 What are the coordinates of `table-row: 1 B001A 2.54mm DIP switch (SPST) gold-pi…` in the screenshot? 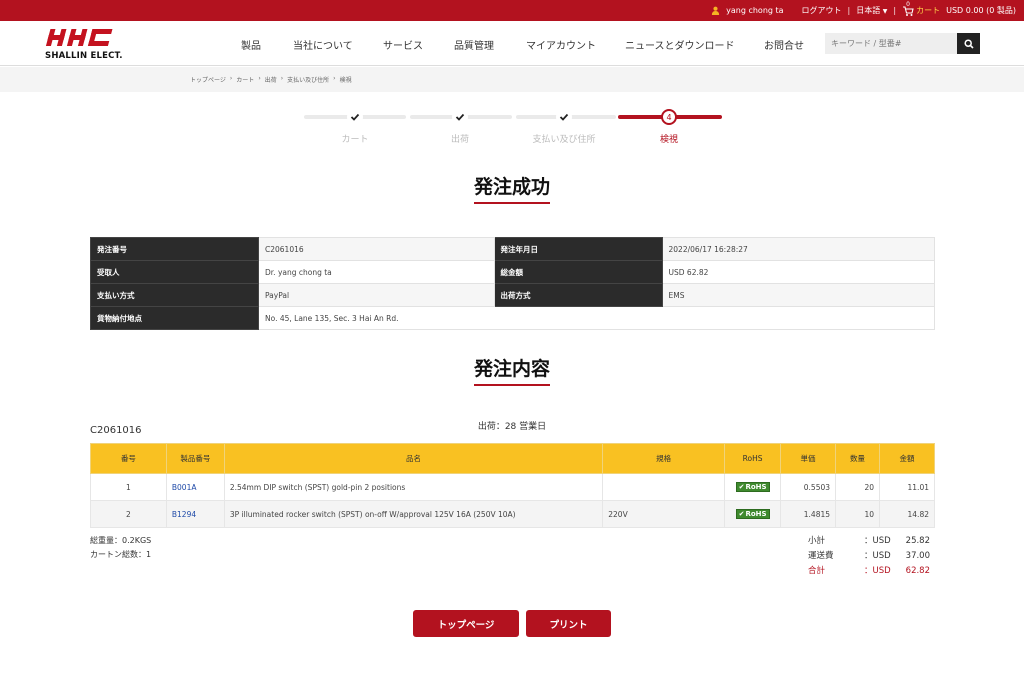 It's located at (513, 487).